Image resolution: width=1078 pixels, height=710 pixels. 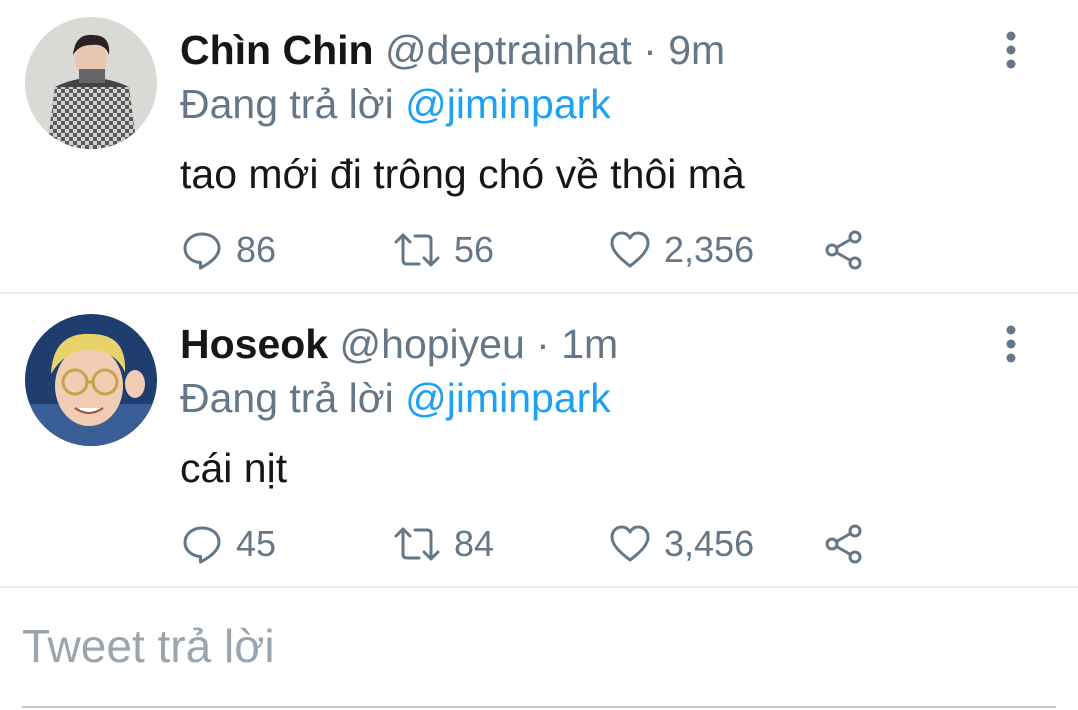 What do you see at coordinates (228, 544) in the screenshot?
I see `reply-button: 45` at bounding box center [228, 544].